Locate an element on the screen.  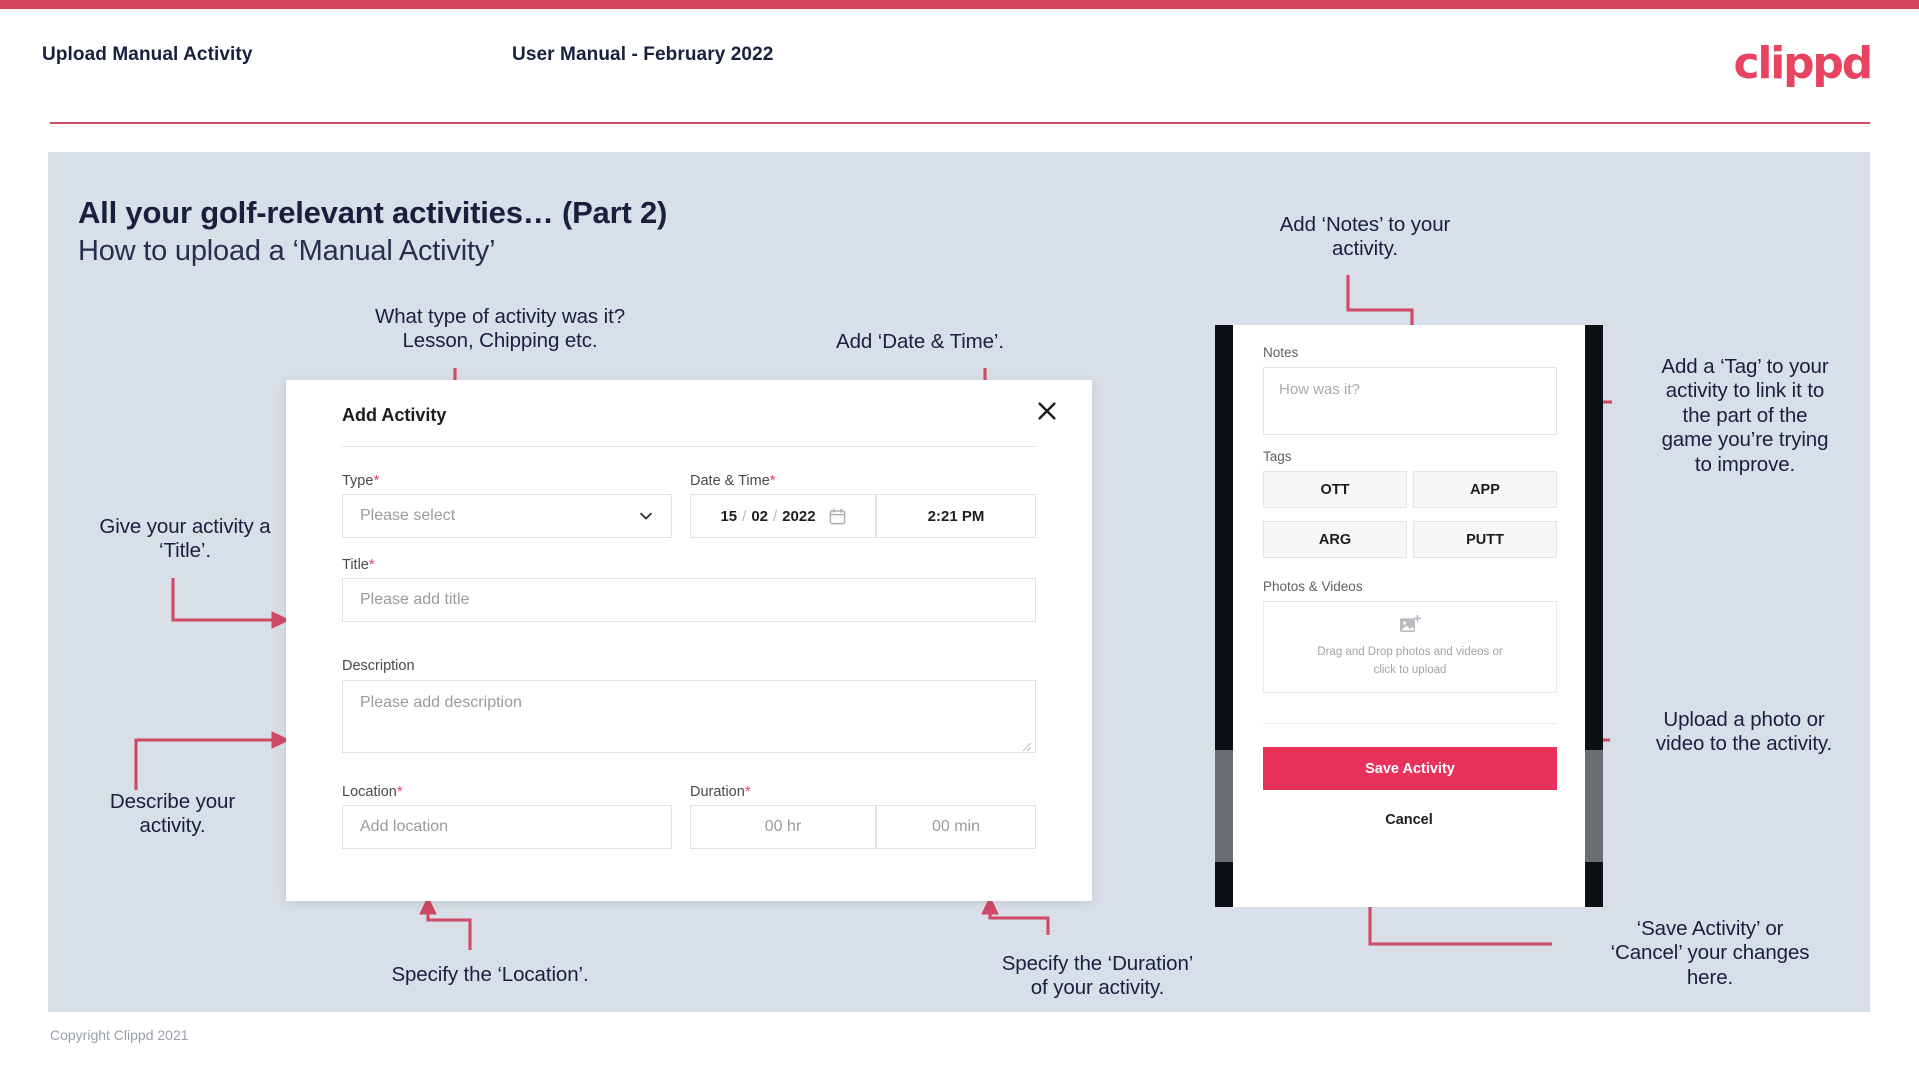
tag-arg-label: ARG is located at coordinates (1335, 539).